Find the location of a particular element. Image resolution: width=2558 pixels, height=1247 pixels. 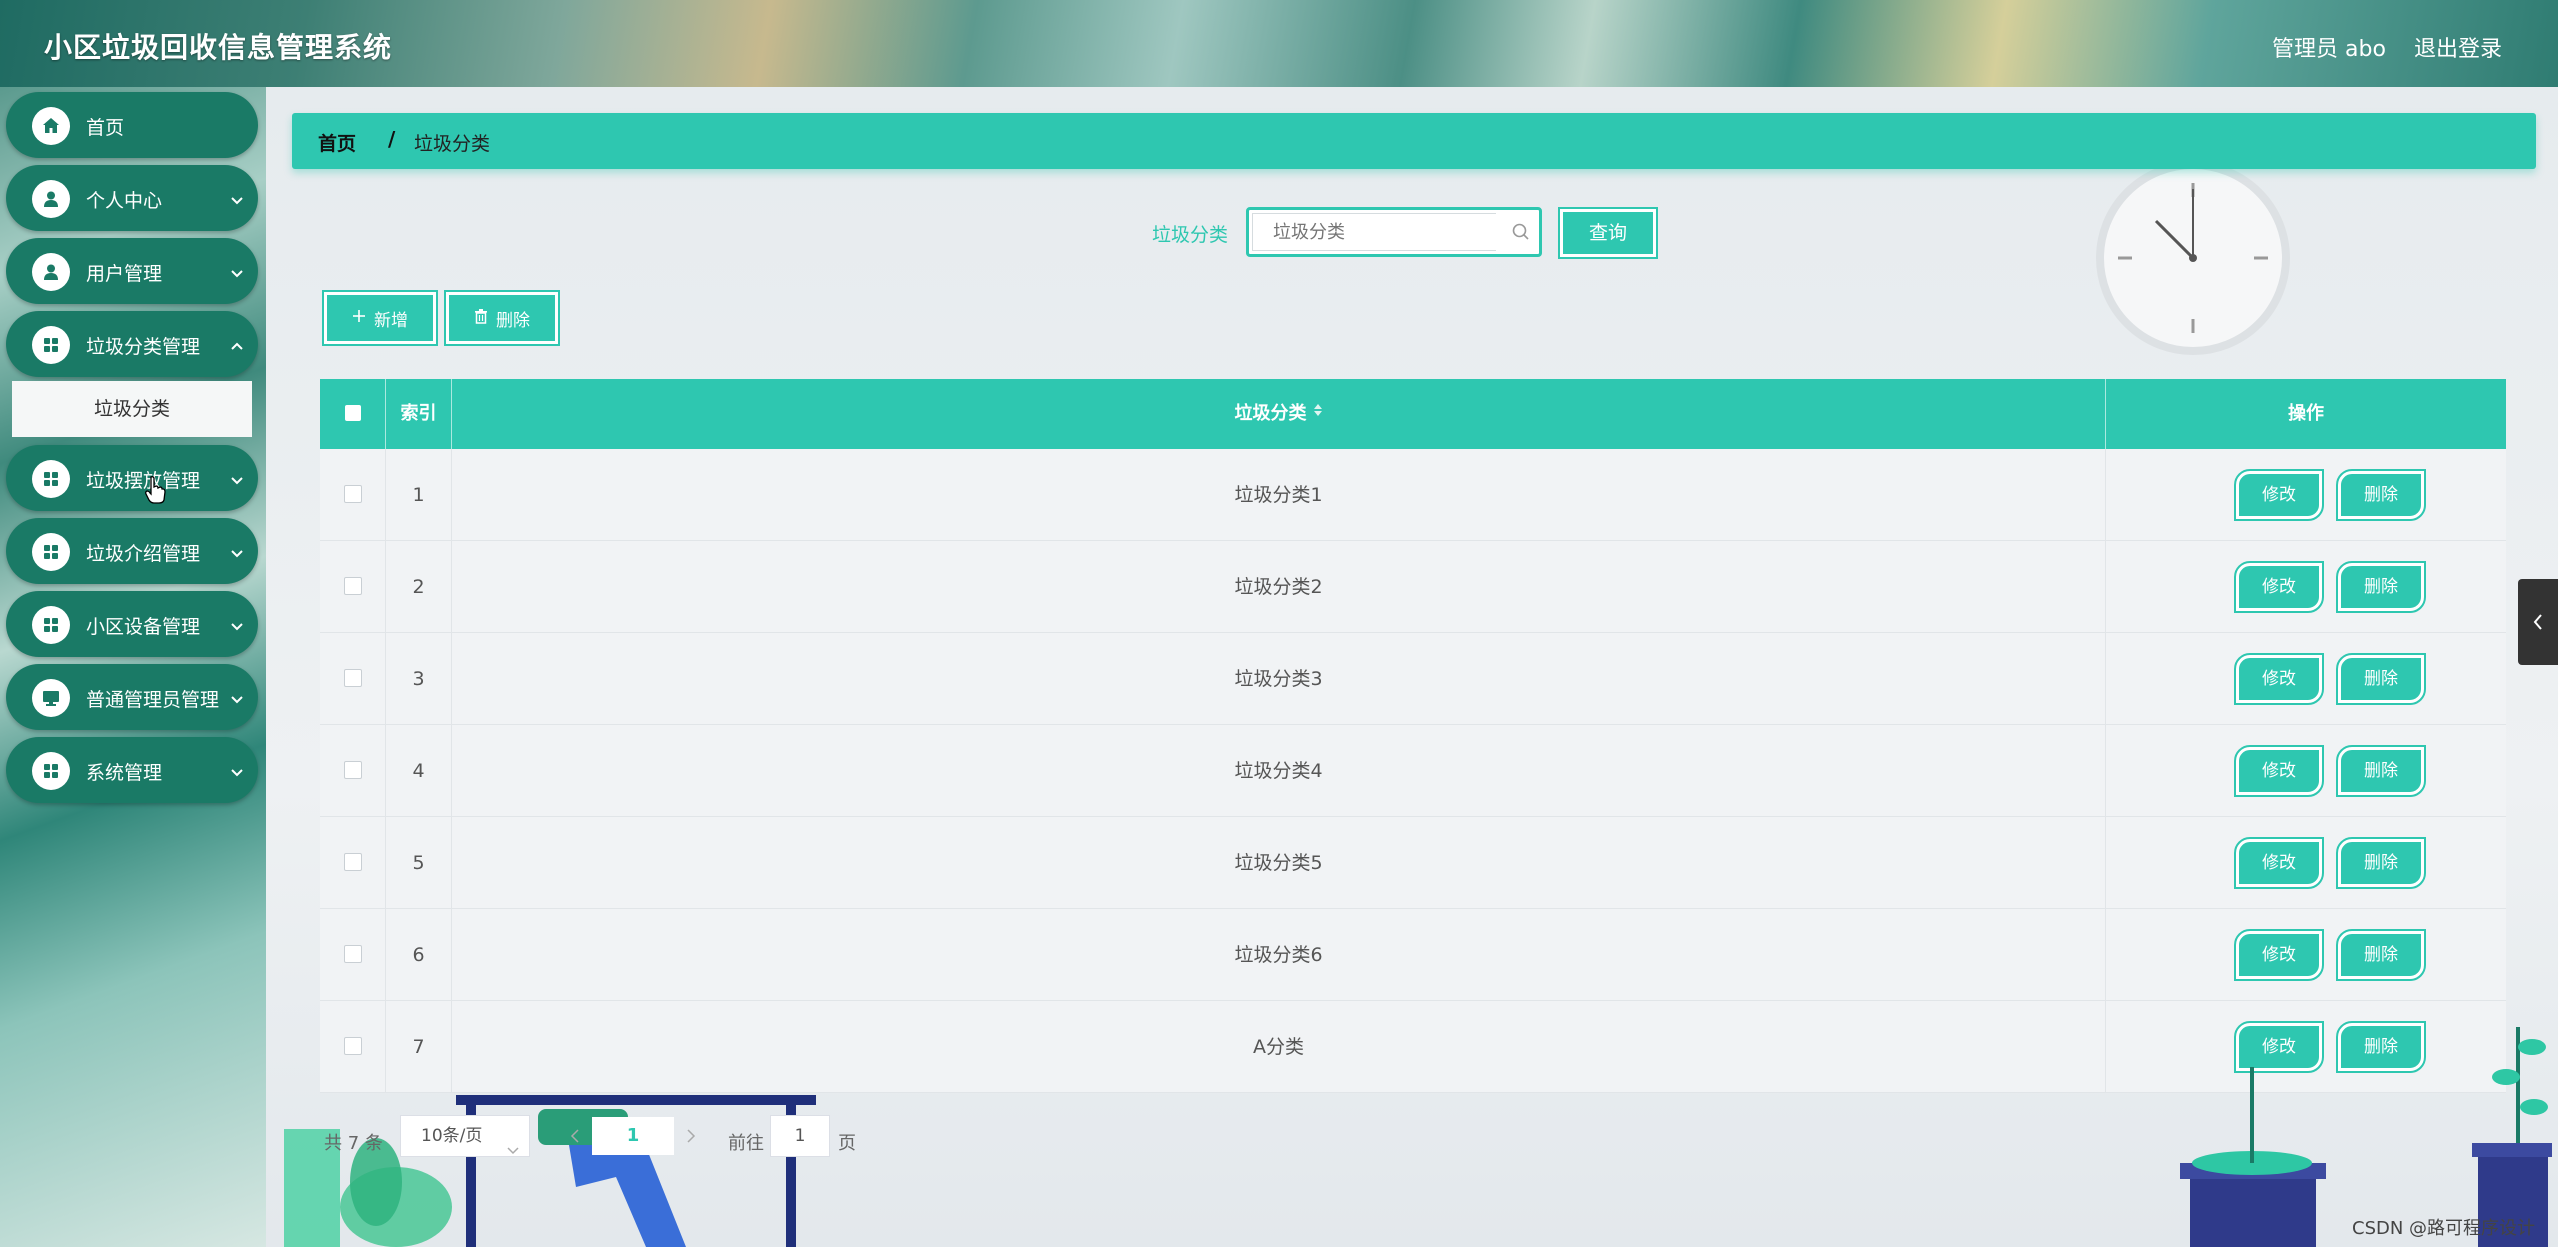

sidebar-item-category-management: 垃圾分类管理 is located at coordinates (132, 344).